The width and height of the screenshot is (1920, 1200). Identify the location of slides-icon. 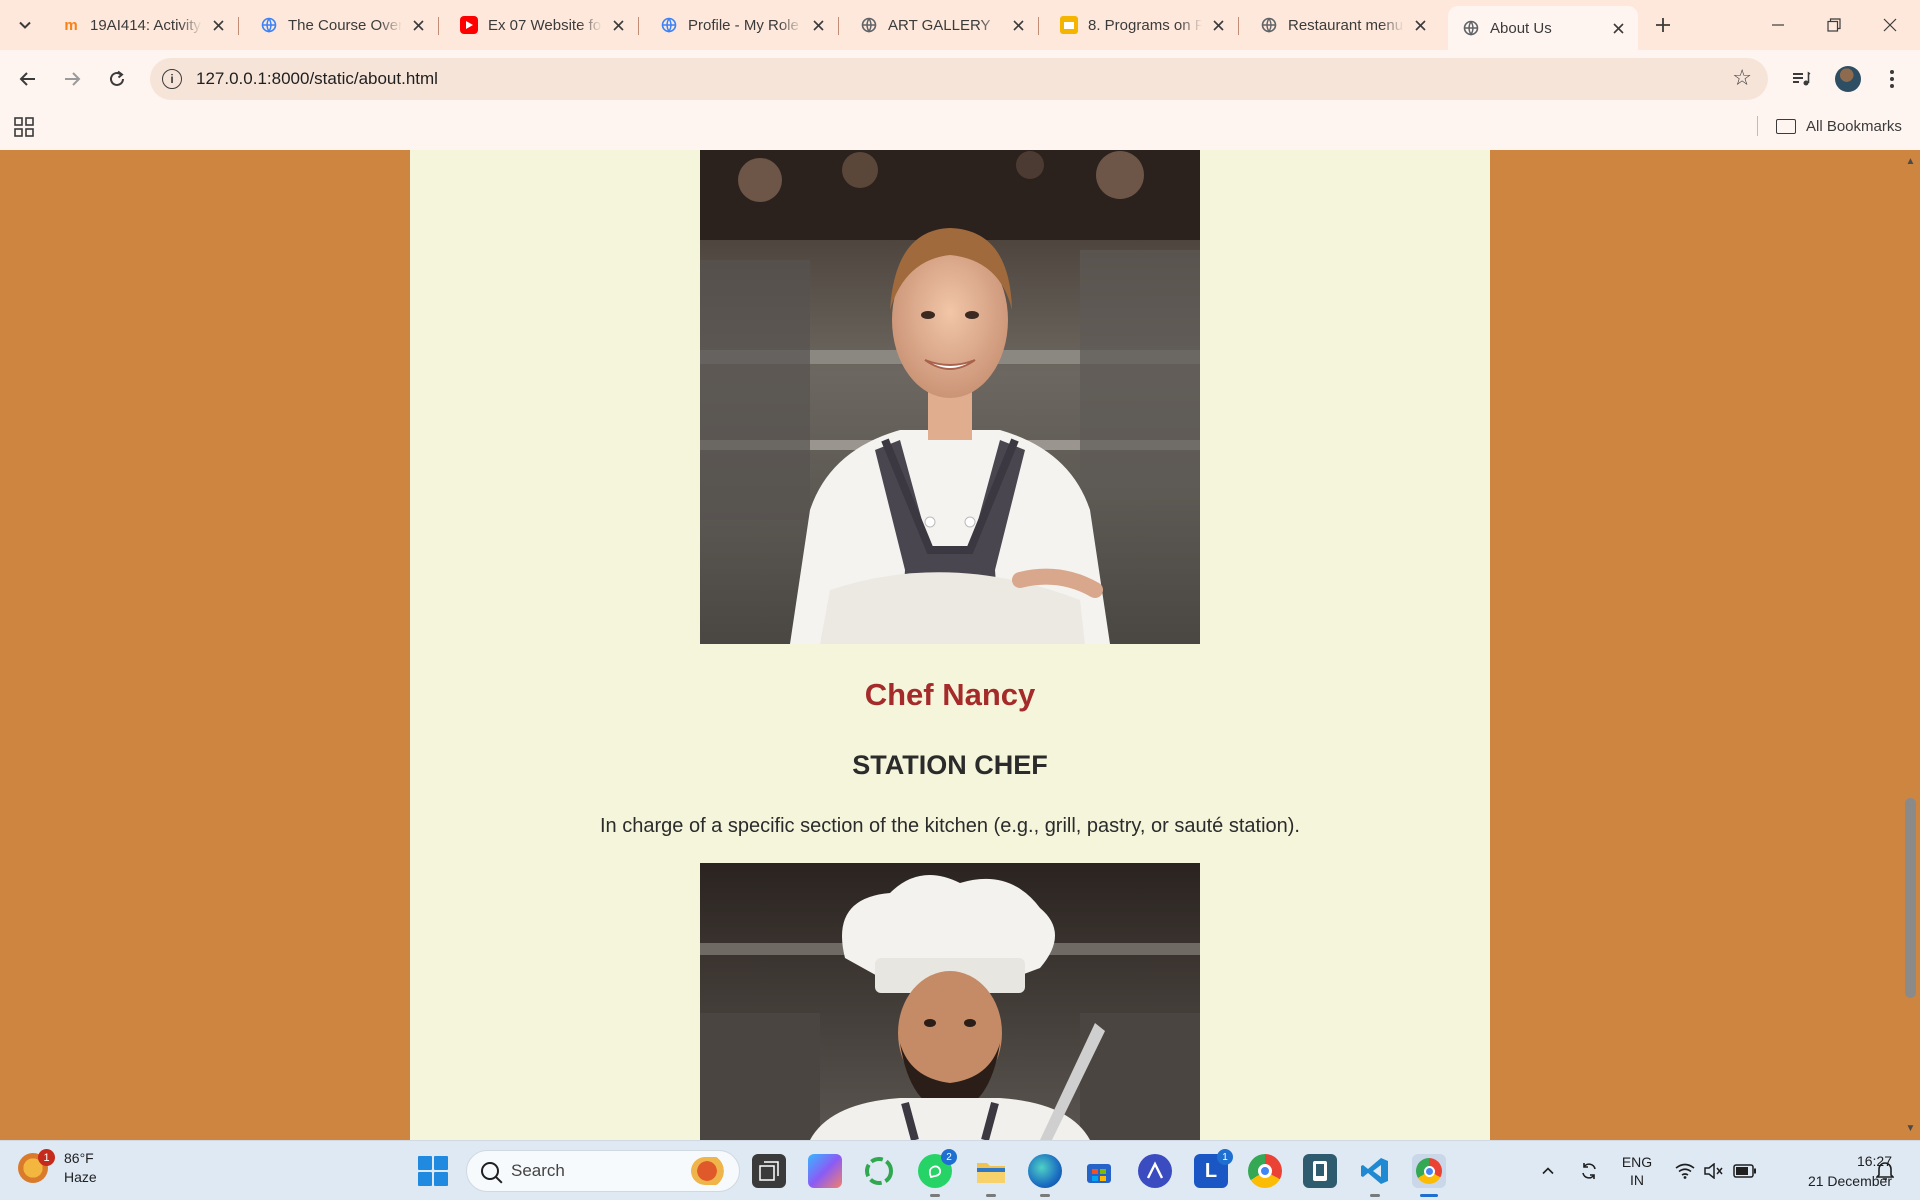
(1069, 25).